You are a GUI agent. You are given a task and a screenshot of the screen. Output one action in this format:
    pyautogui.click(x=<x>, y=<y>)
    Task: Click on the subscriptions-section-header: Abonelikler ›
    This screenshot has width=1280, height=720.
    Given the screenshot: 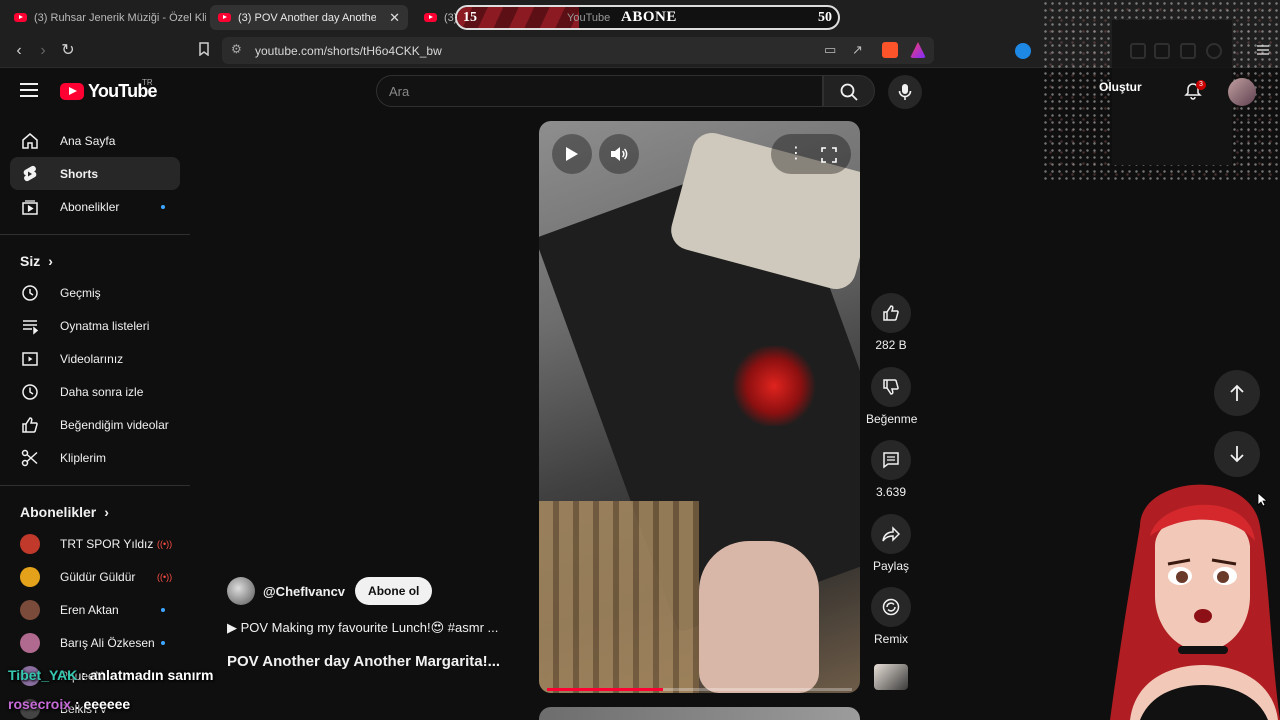 What is the action you would take?
    pyautogui.click(x=95, y=512)
    